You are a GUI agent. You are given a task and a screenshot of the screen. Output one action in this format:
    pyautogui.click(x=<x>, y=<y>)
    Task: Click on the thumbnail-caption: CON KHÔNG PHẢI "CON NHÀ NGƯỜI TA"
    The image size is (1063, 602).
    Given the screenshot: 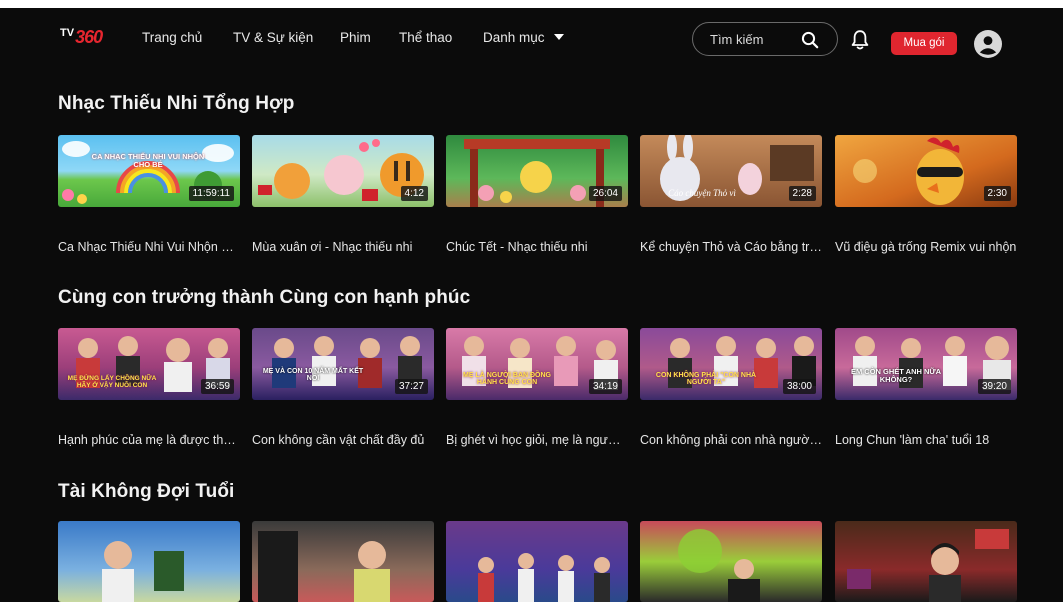 What is the action you would take?
    pyautogui.click(x=706, y=379)
    